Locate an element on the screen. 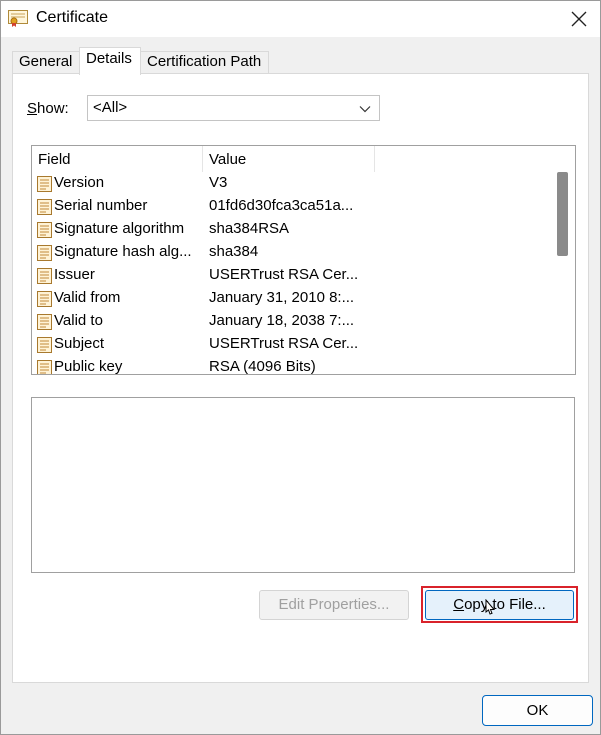  column-header-value: Value is located at coordinates (289, 159).